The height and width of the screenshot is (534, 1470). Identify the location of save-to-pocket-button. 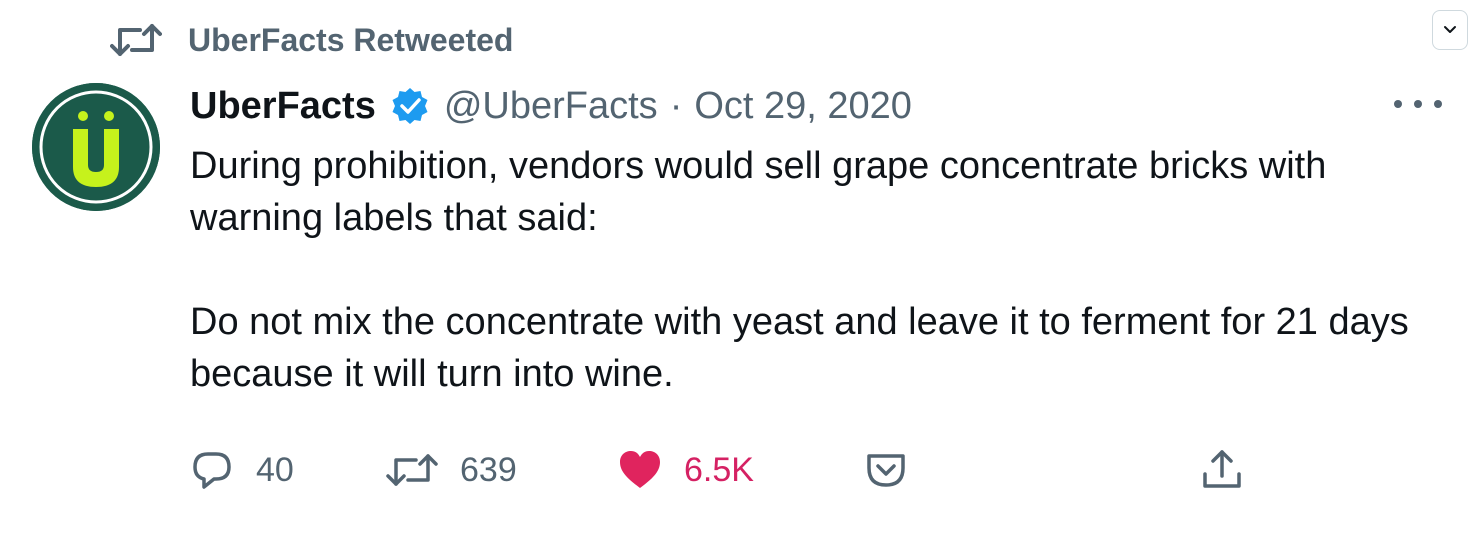
(886, 470).